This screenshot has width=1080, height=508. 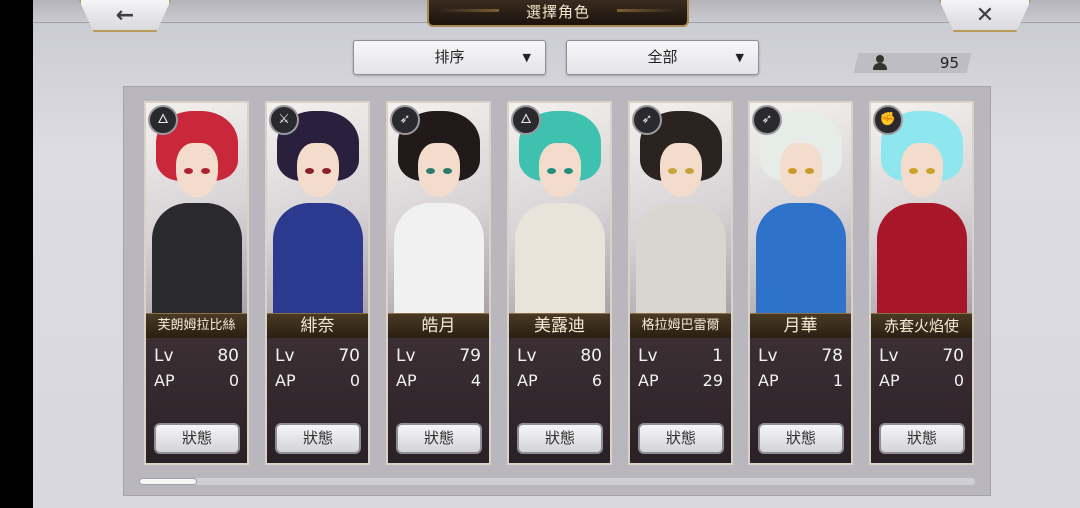 What do you see at coordinates (559, 326) in the screenshot?
I see `character-name: 美露迪` at bounding box center [559, 326].